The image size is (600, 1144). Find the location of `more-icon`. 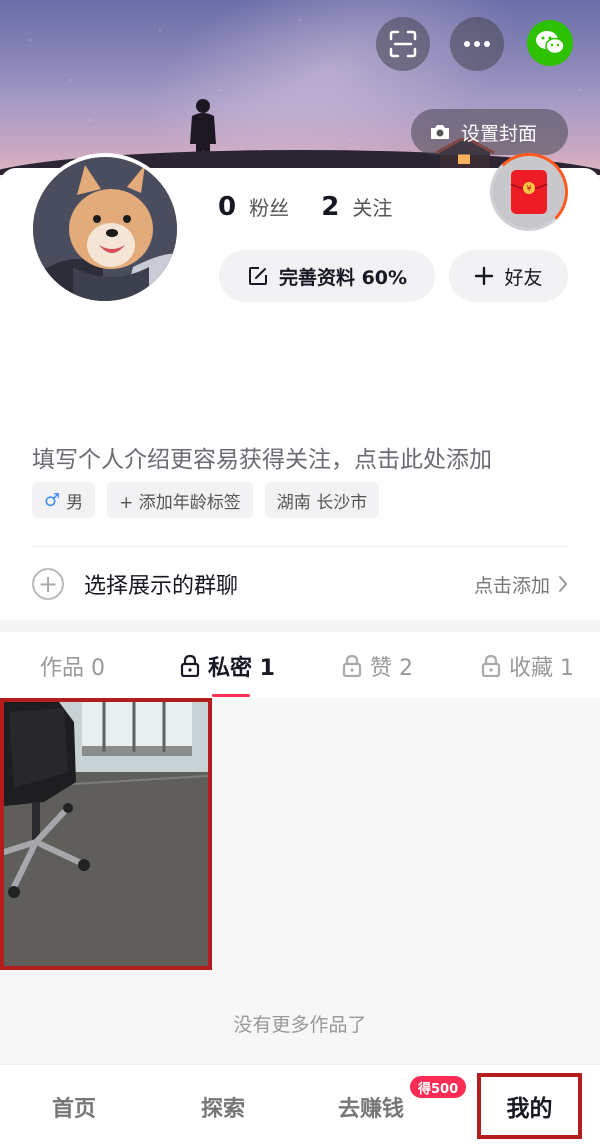

more-icon is located at coordinates (477, 44).